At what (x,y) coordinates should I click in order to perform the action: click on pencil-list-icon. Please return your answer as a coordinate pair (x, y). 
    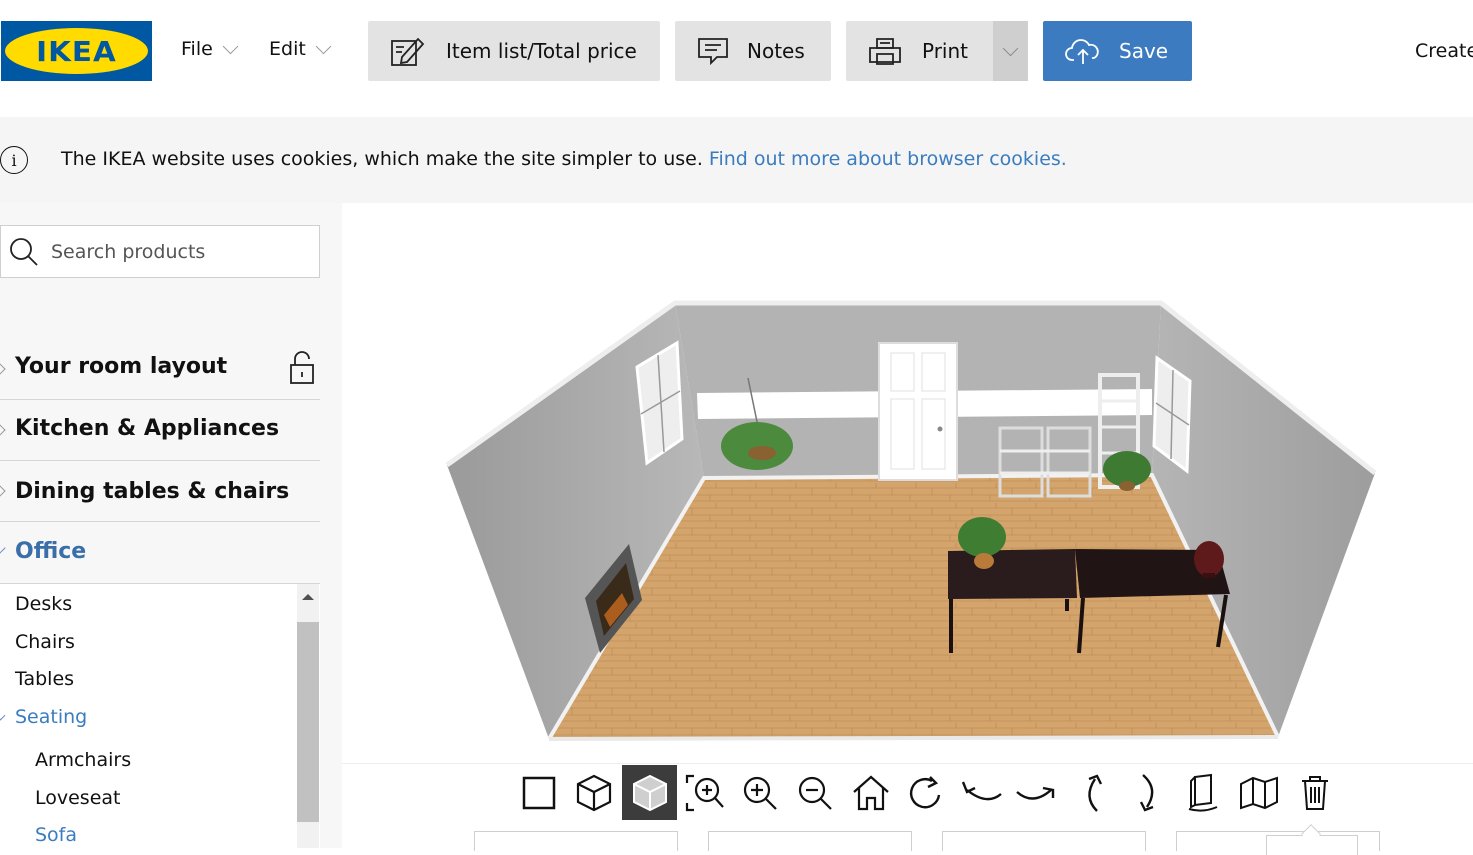
    Looking at the image, I should click on (408, 51).